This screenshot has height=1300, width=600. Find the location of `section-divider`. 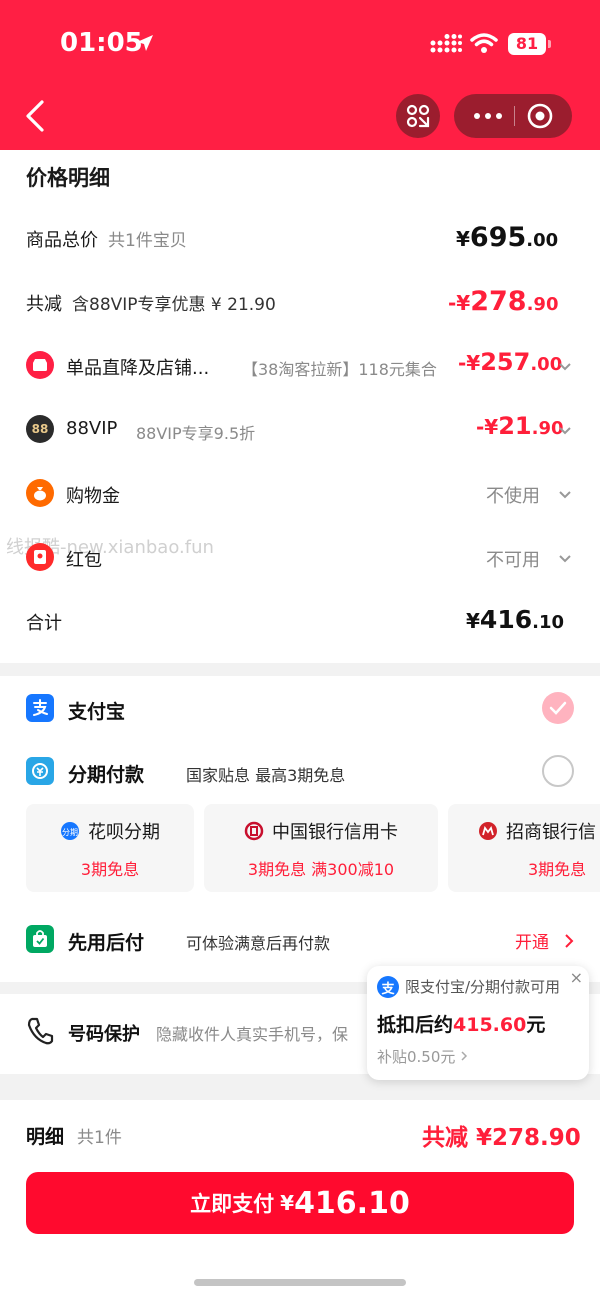

section-divider is located at coordinates (300, 669).